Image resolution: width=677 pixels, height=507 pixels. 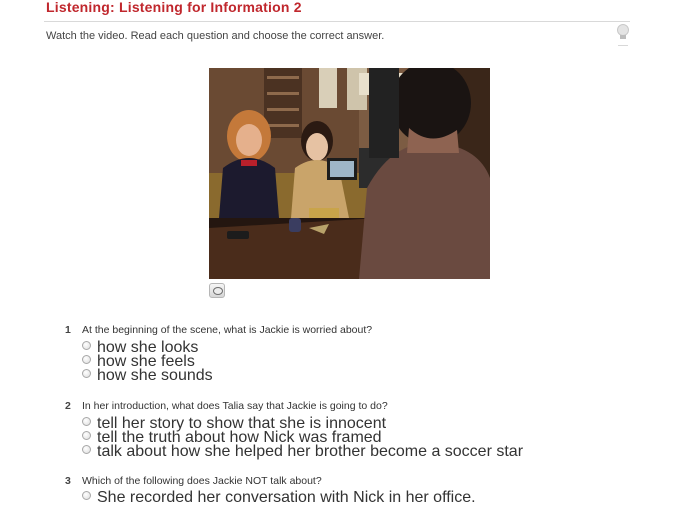 What do you see at coordinates (155, 375) in the screenshot?
I see `option-label: how she sounds` at bounding box center [155, 375].